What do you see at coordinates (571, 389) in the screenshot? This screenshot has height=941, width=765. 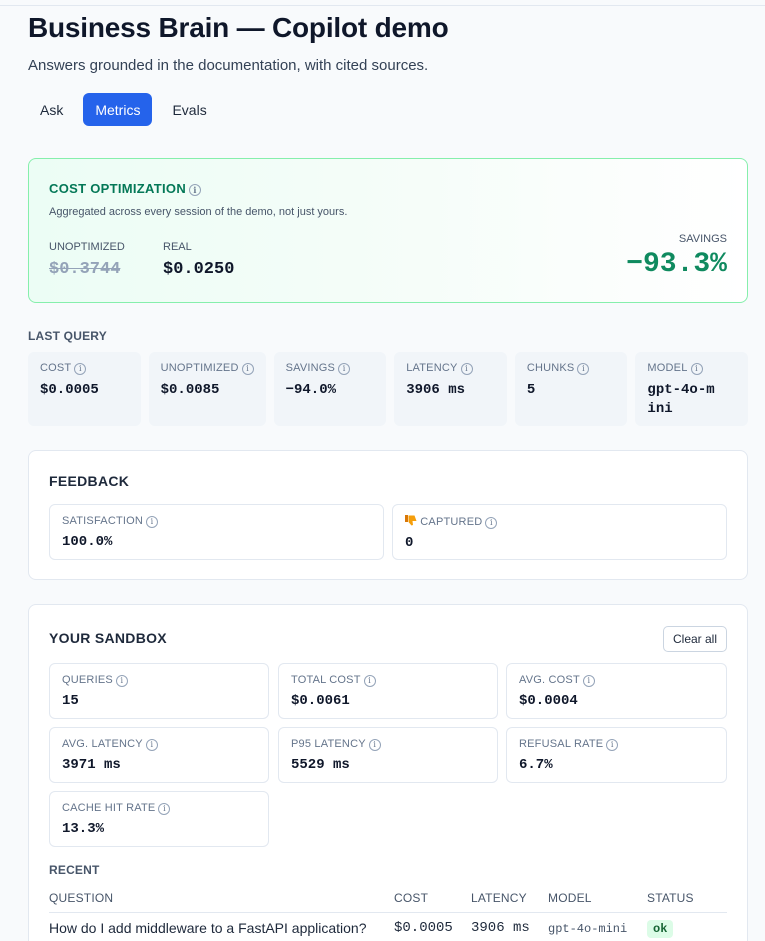 I see `last-query-metric-chunks: CHUNKS i 5` at bounding box center [571, 389].